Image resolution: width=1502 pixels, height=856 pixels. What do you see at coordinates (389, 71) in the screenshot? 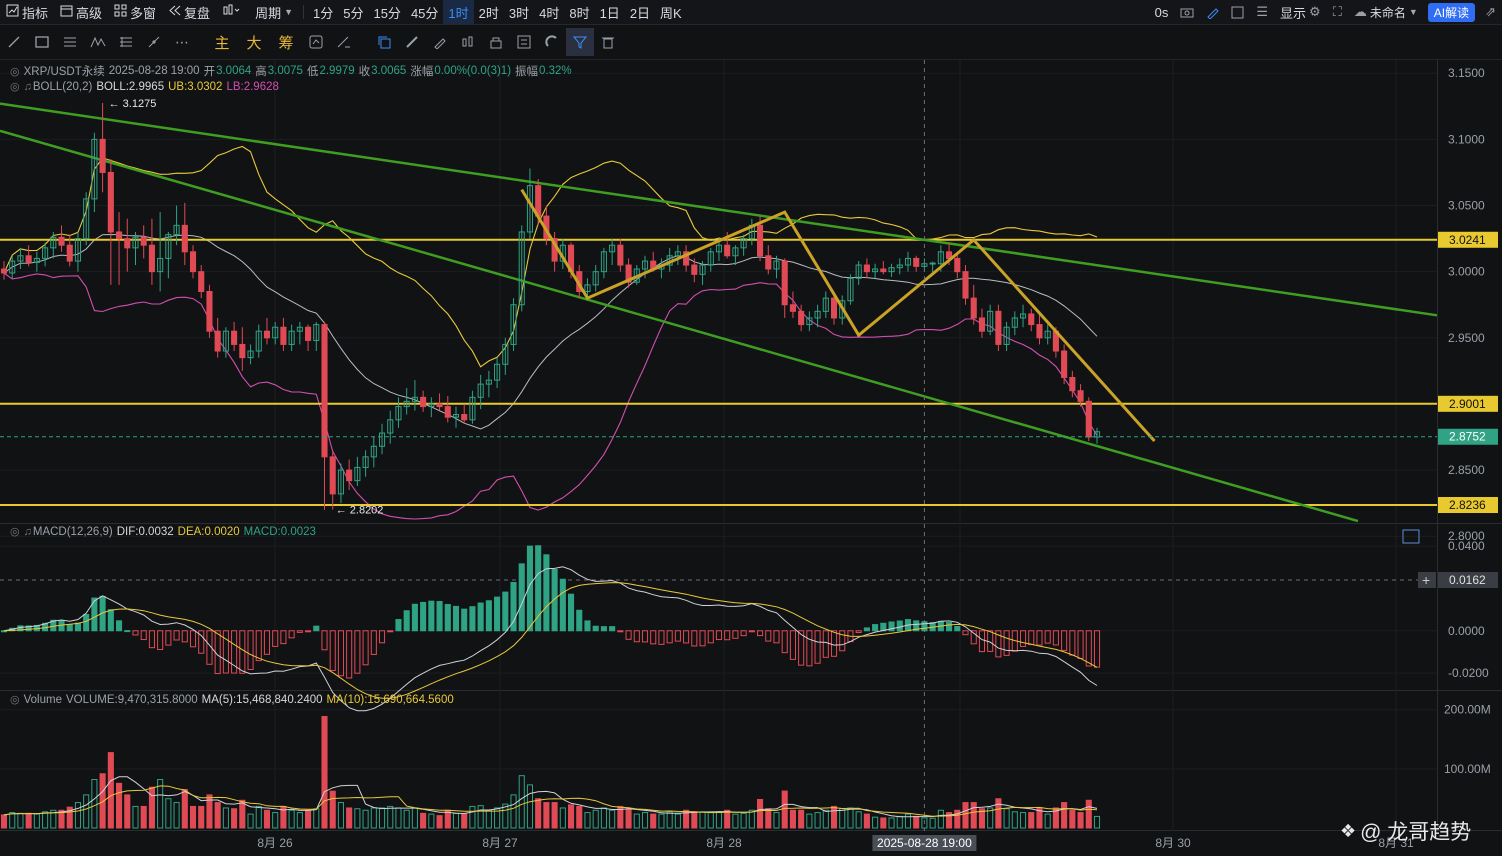
I see `close-value: 3.0065` at bounding box center [389, 71].